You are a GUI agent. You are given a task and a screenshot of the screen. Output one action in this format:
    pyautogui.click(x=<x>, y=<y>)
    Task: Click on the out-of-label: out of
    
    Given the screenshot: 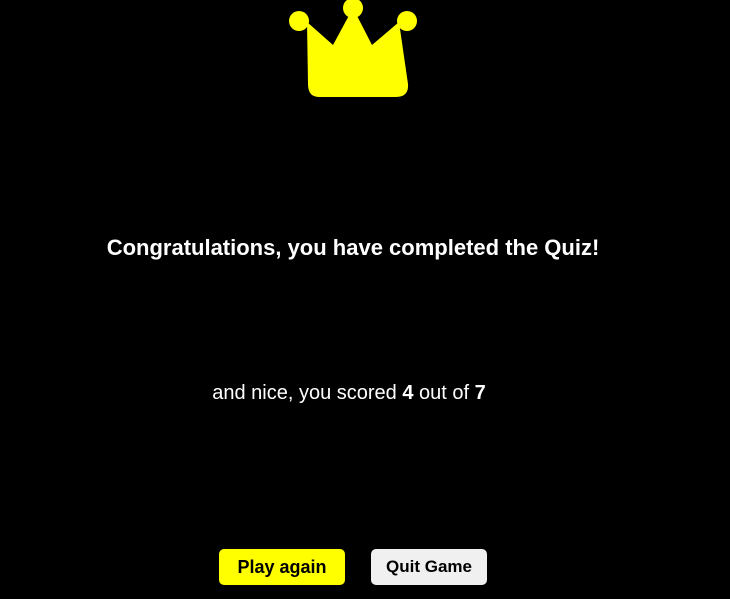 What is the action you would take?
    pyautogui.click(x=444, y=393)
    